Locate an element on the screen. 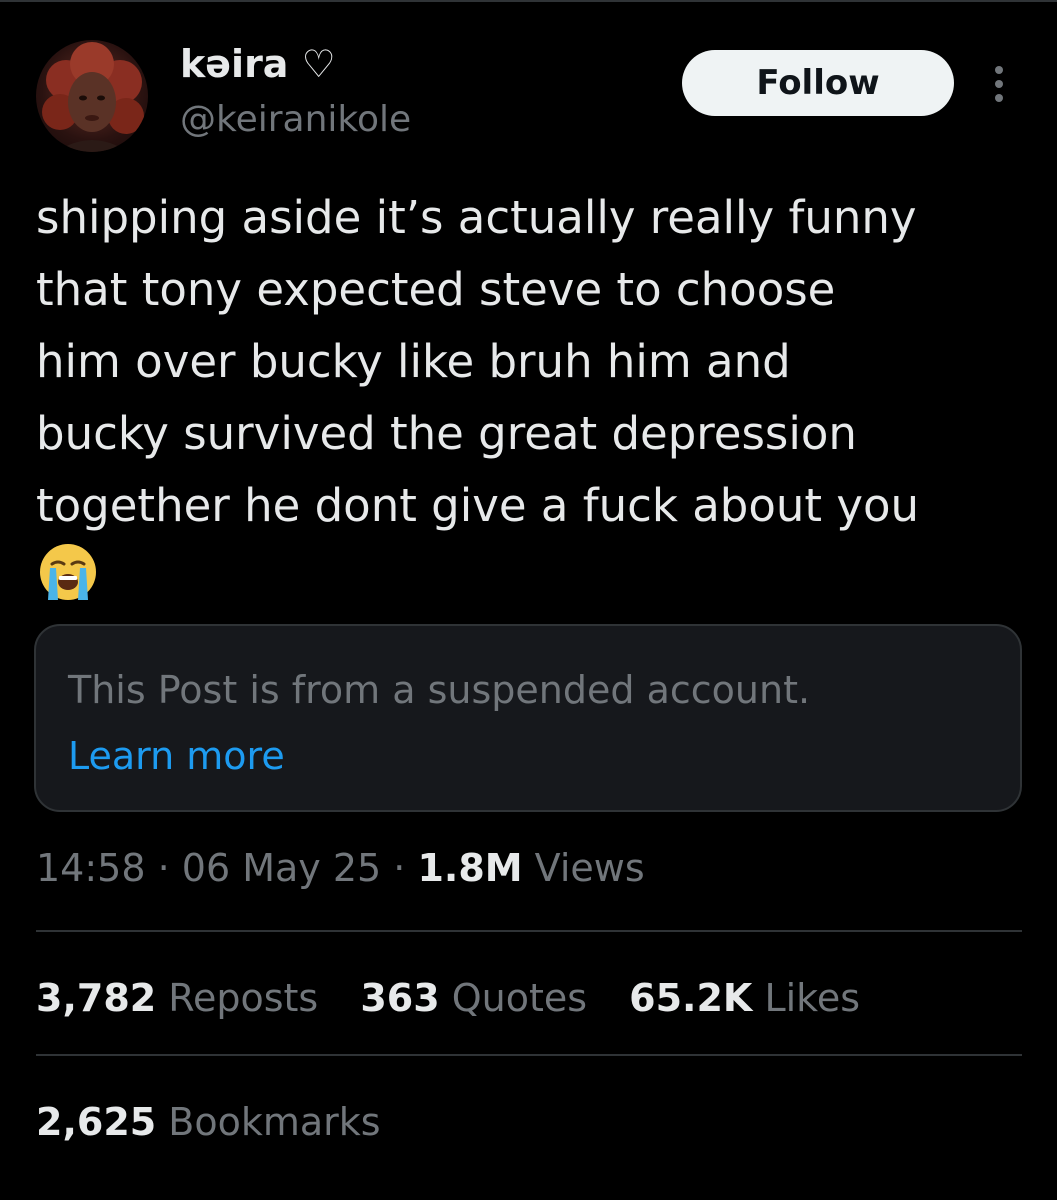  reposts-stat: 3,782 Reposts is located at coordinates (177, 998).